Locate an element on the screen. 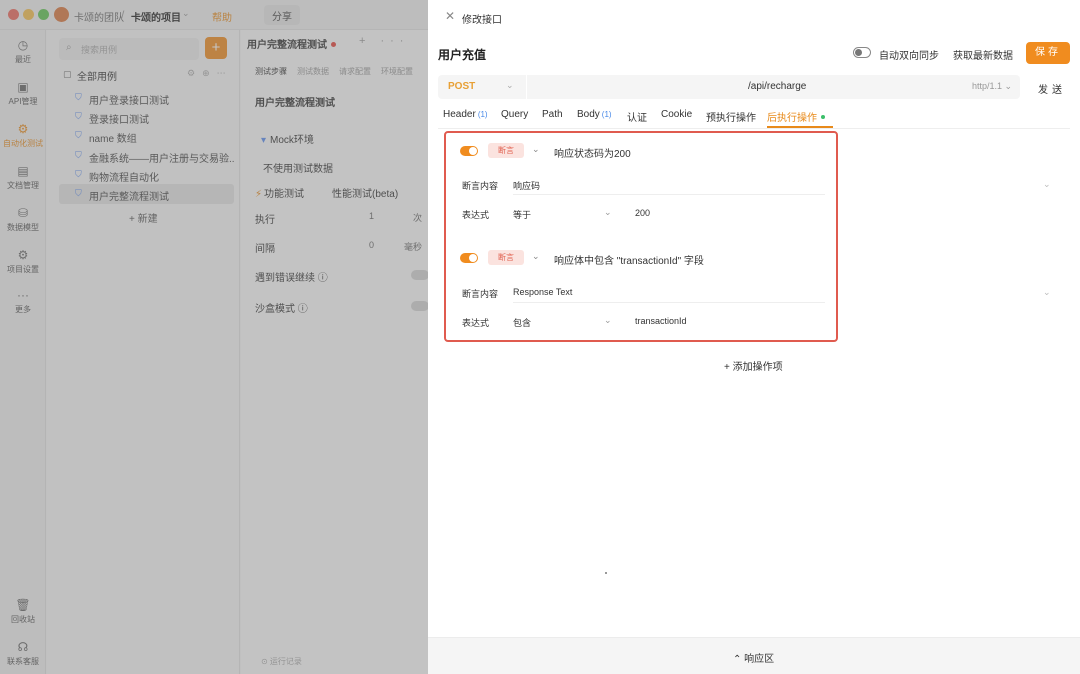 The image size is (1080, 674). post-processors-highlight is located at coordinates (641, 236).